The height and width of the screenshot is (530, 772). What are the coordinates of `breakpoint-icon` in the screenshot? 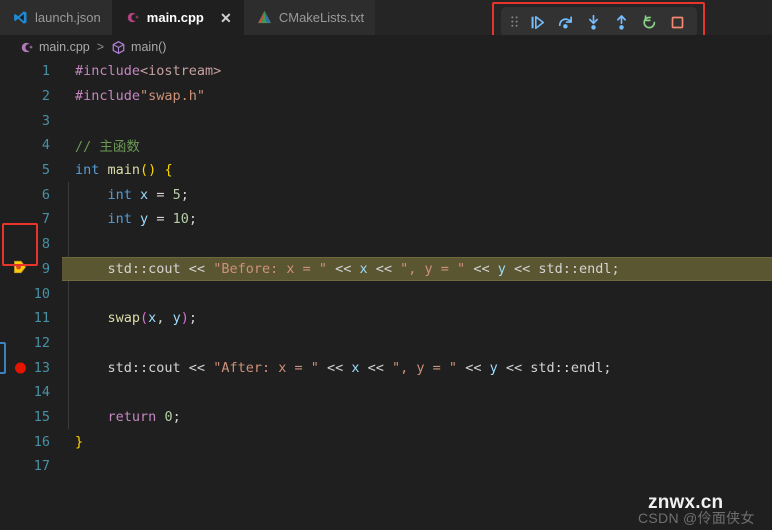 It's located at (20, 368).